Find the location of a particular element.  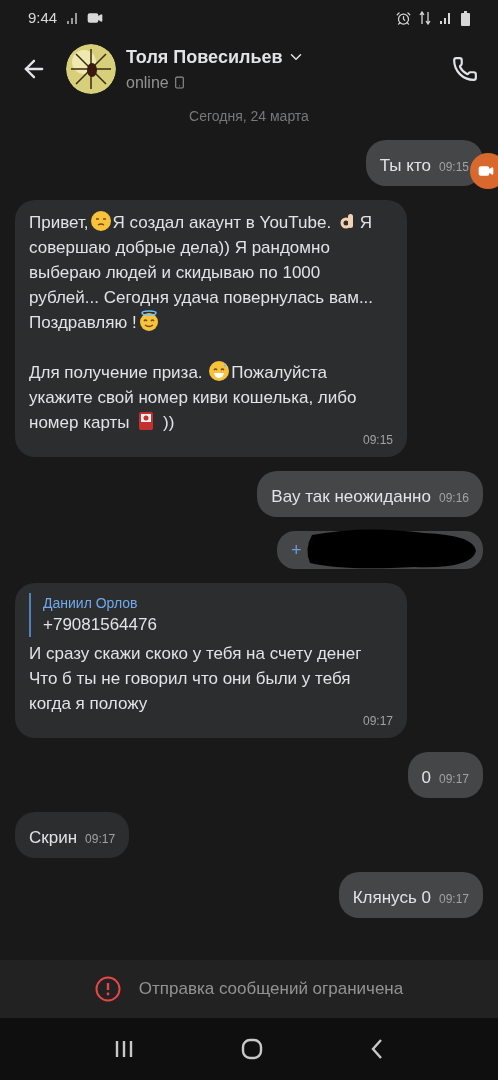

quote-text: +79081564476 is located at coordinates (100, 625).